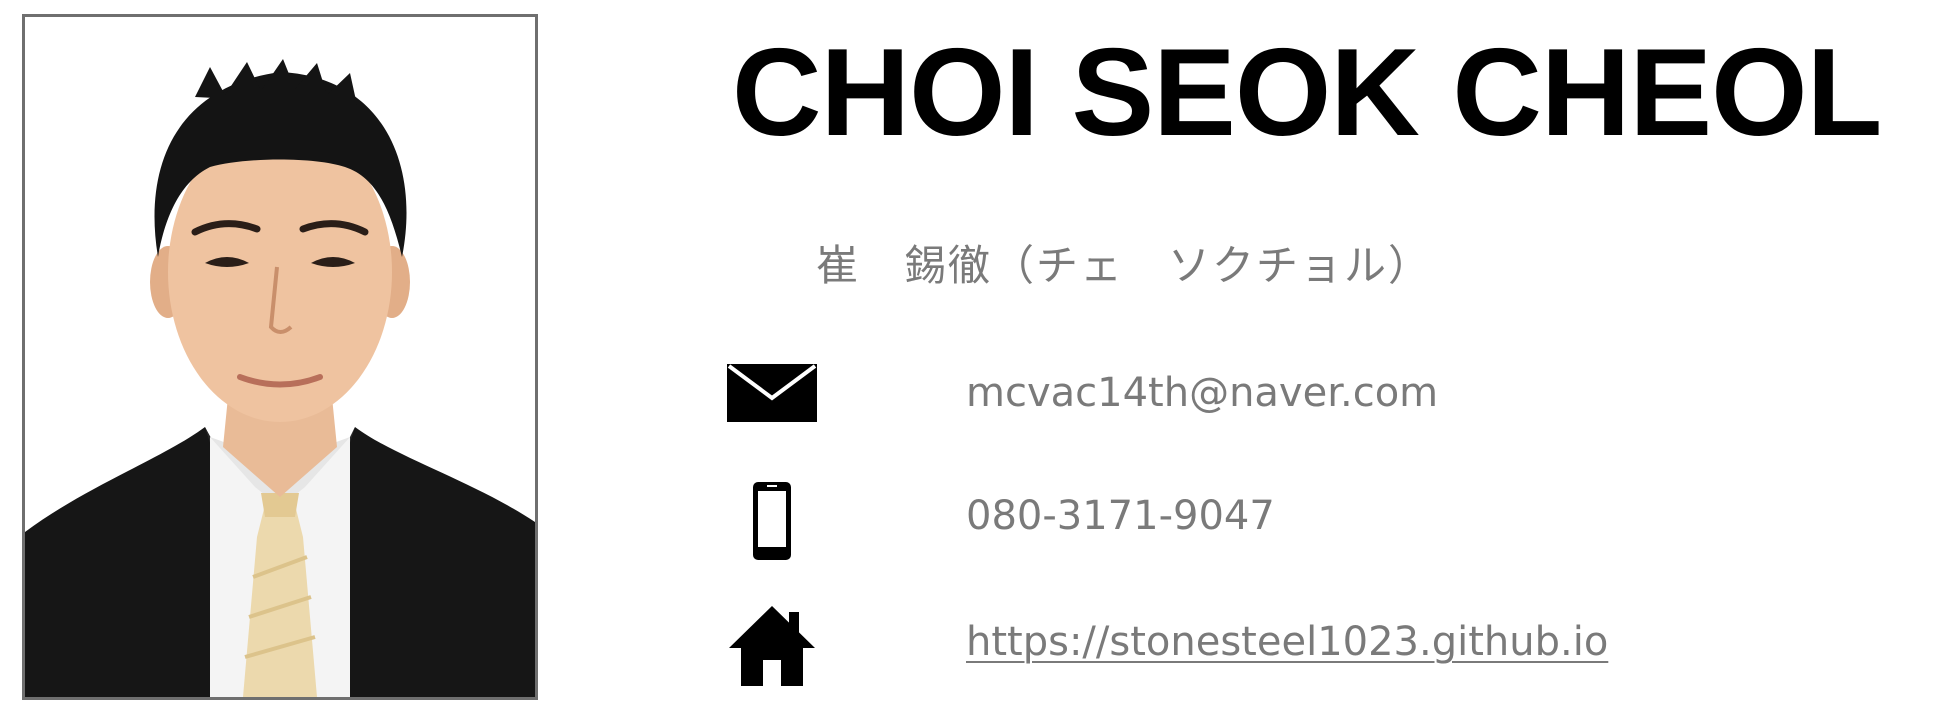  What do you see at coordinates (772, 520) in the screenshot?
I see `smartphone-icon` at bounding box center [772, 520].